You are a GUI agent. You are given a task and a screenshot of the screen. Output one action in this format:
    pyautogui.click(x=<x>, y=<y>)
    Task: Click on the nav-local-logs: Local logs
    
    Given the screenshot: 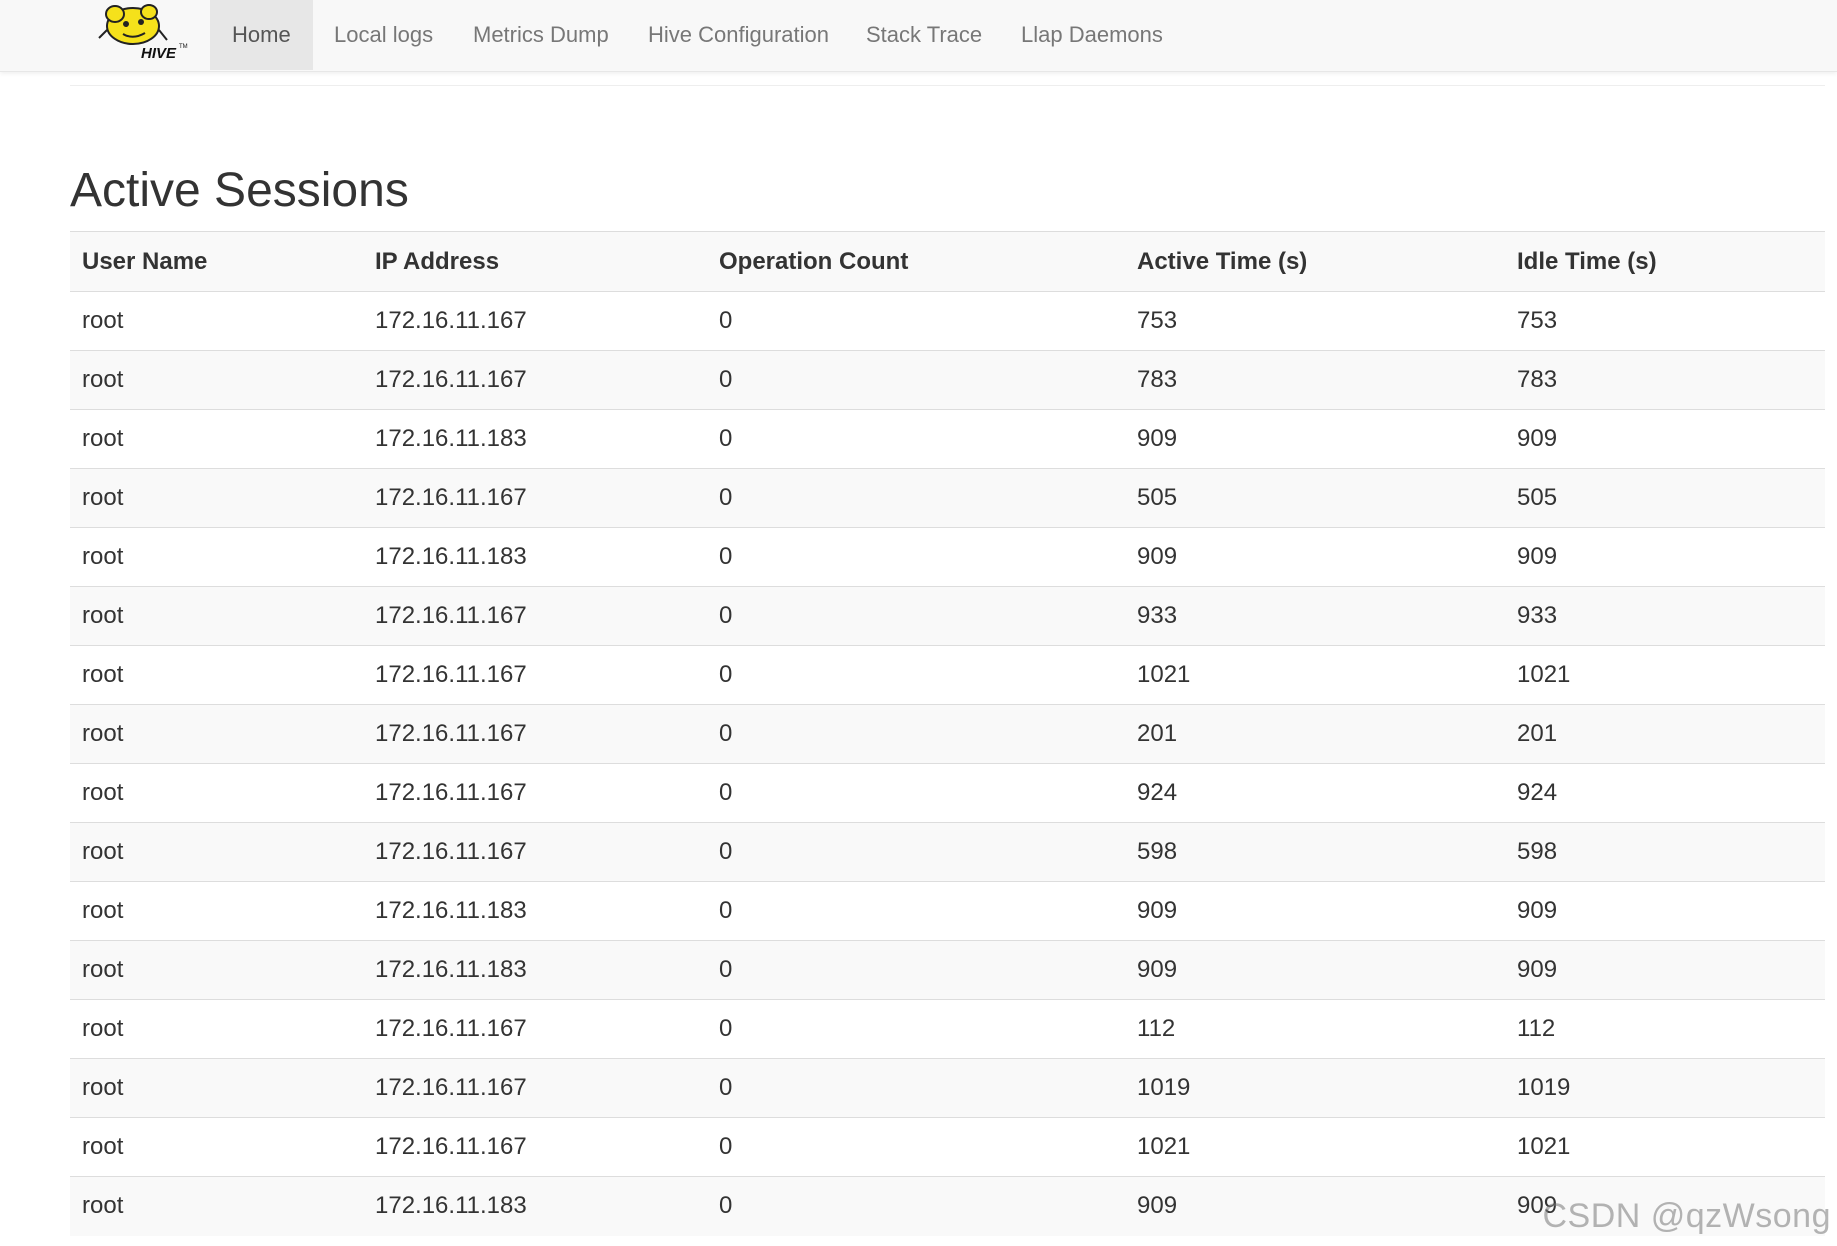 What is the action you would take?
    pyautogui.click(x=383, y=35)
    